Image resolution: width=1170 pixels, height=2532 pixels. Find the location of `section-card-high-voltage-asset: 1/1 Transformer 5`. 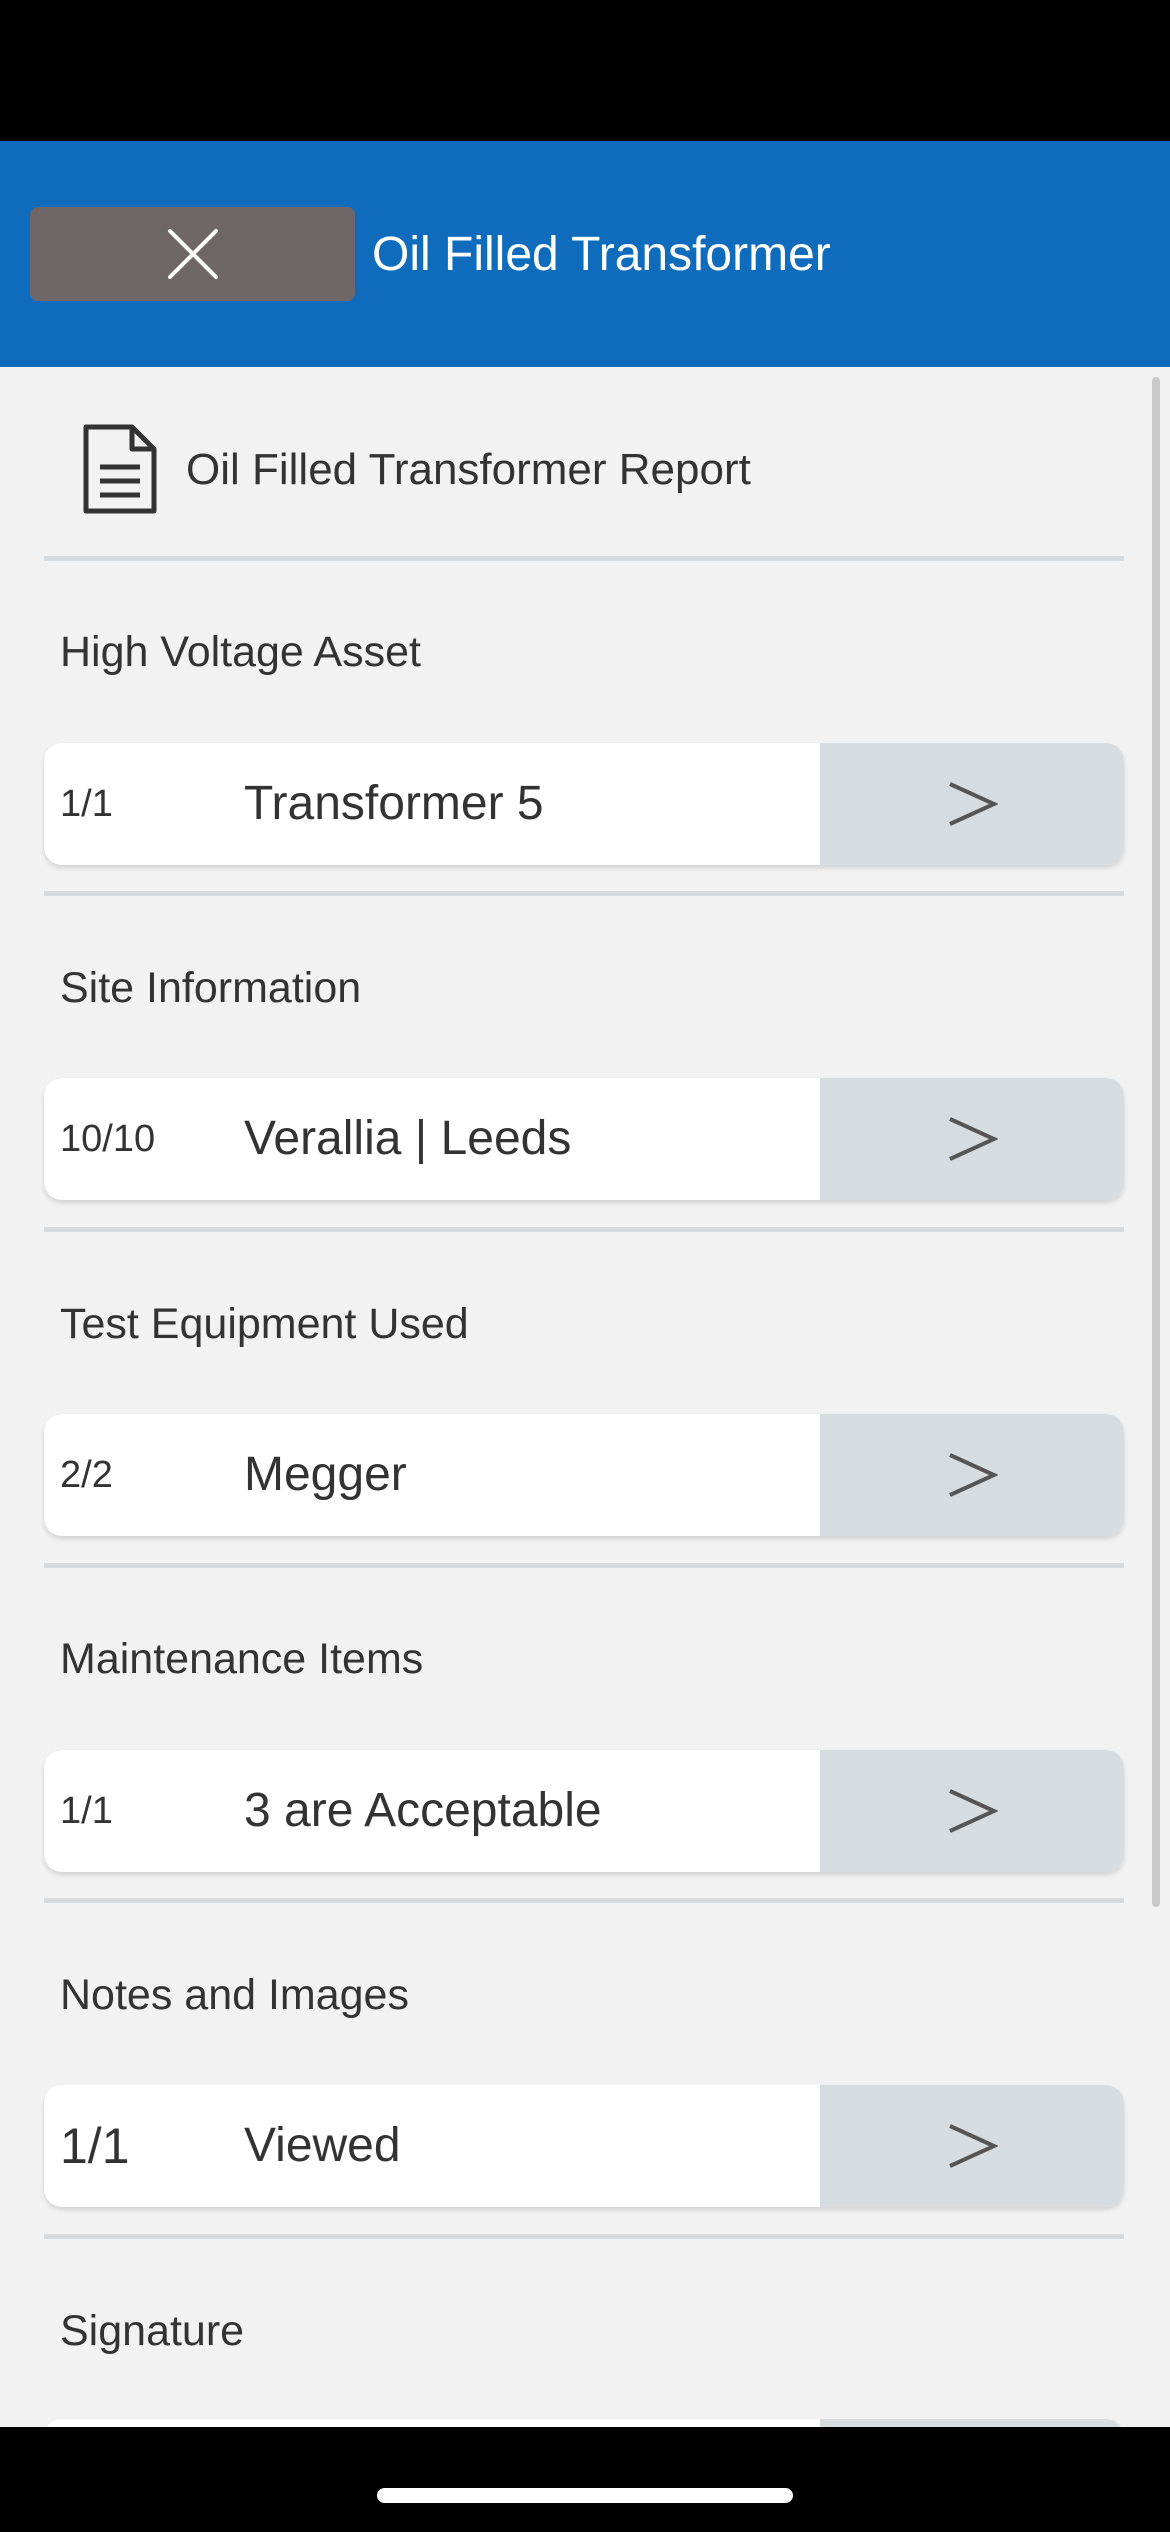

section-card-high-voltage-asset: 1/1 Transformer 5 is located at coordinates (584, 804).